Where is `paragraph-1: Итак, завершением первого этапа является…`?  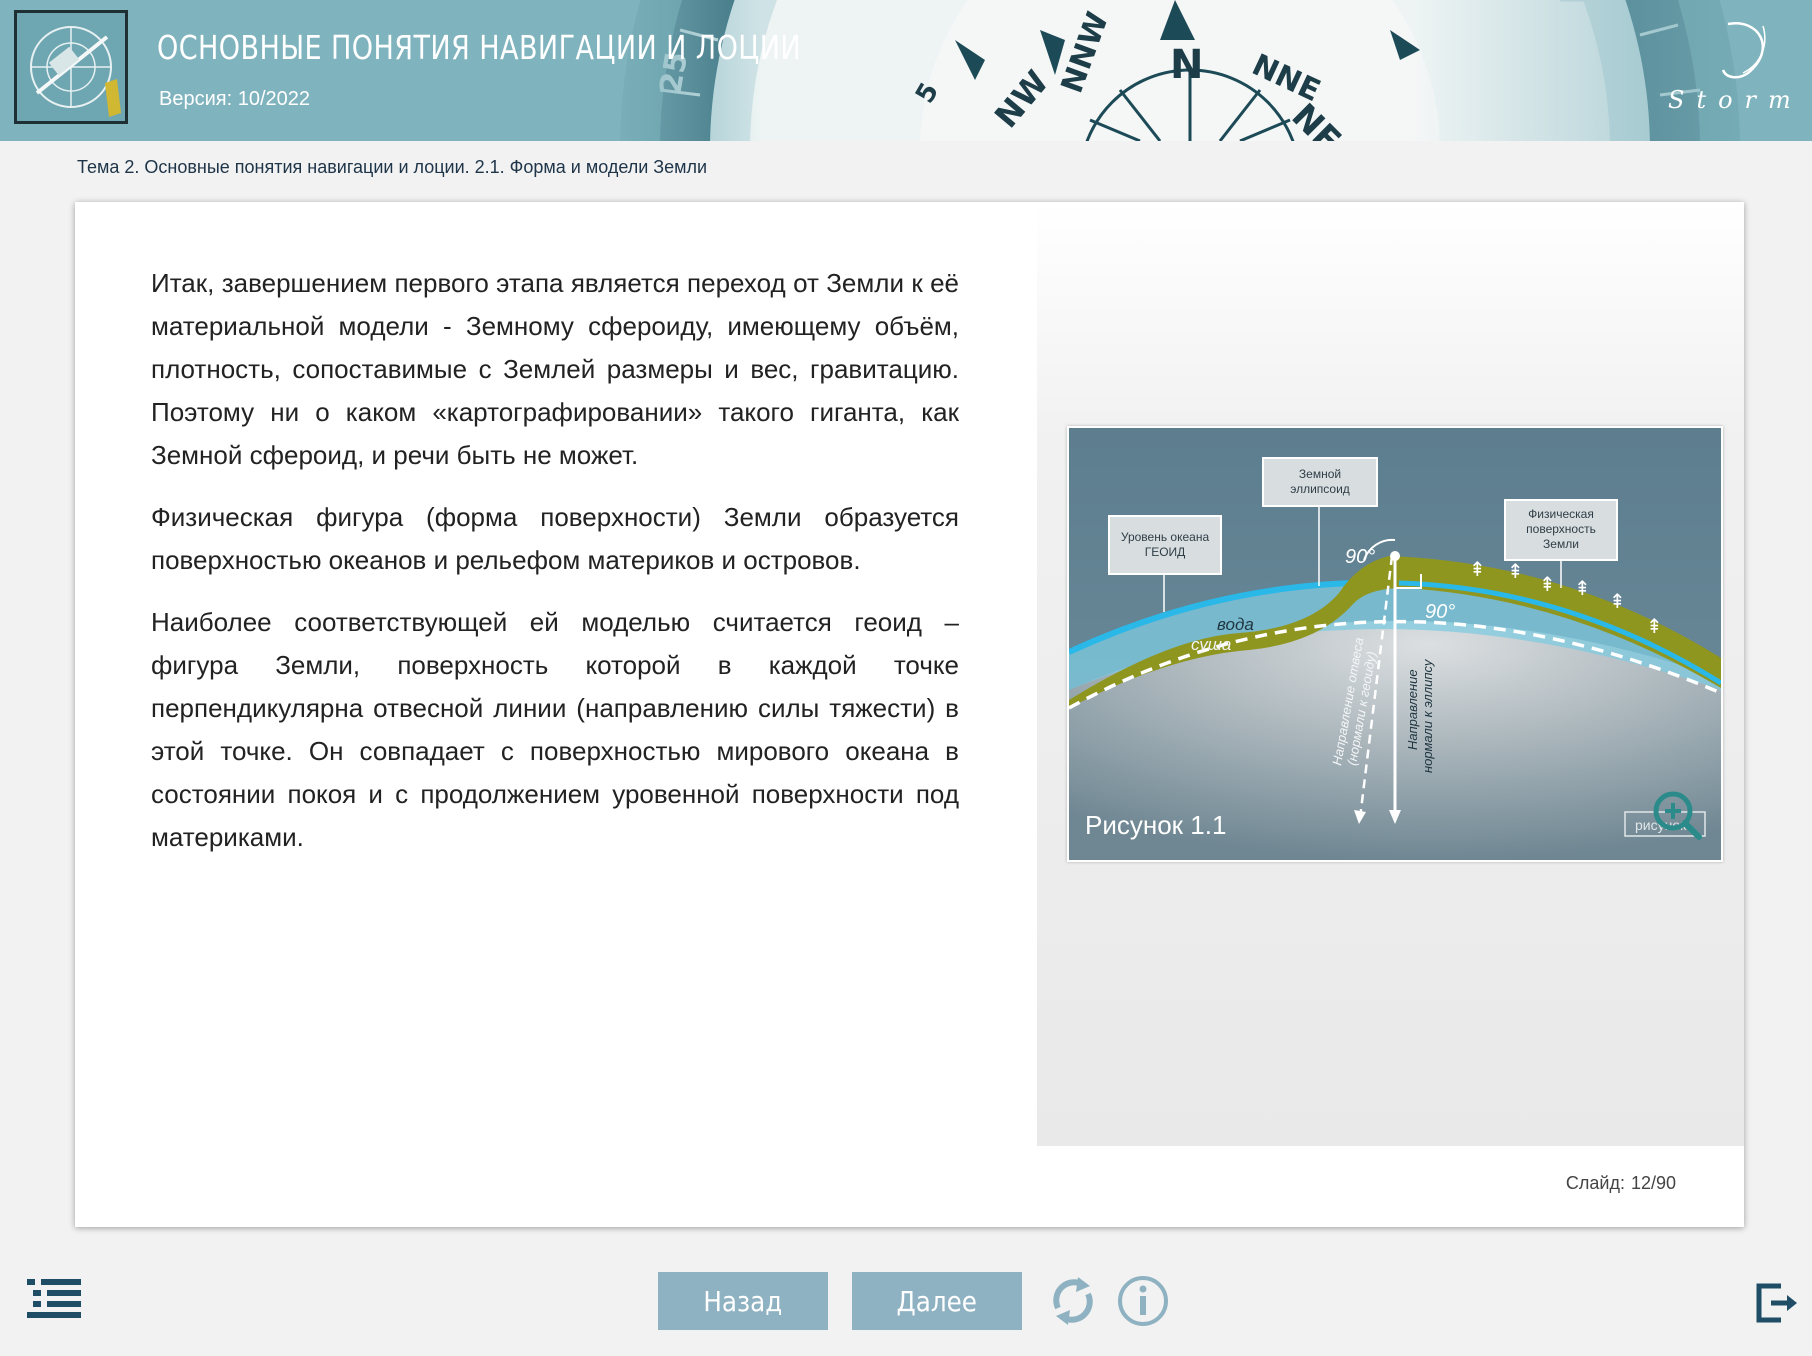 paragraph-1: Итак, завершением первого этапа является… is located at coordinates (555, 369).